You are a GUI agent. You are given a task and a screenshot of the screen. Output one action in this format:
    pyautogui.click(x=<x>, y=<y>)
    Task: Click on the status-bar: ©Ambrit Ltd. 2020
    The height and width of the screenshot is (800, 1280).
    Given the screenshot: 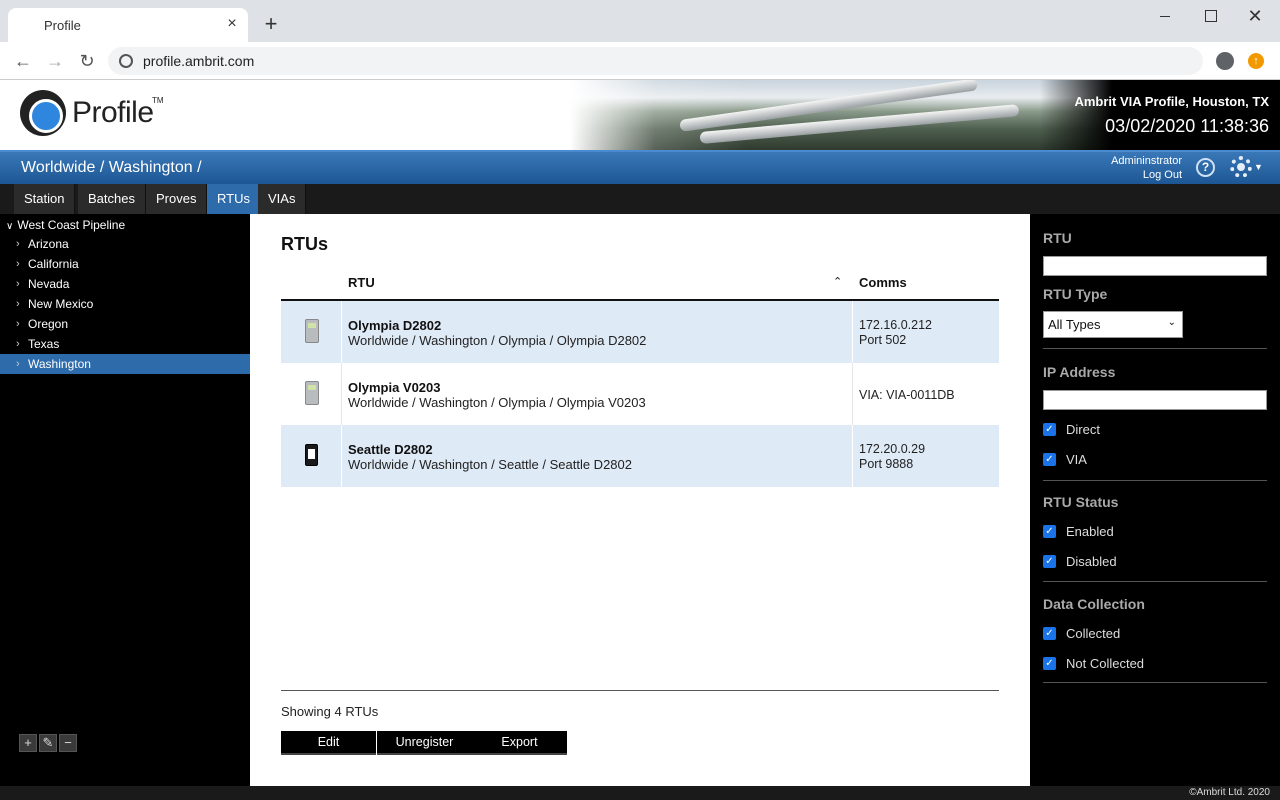 What is the action you would take?
    pyautogui.click(x=640, y=793)
    